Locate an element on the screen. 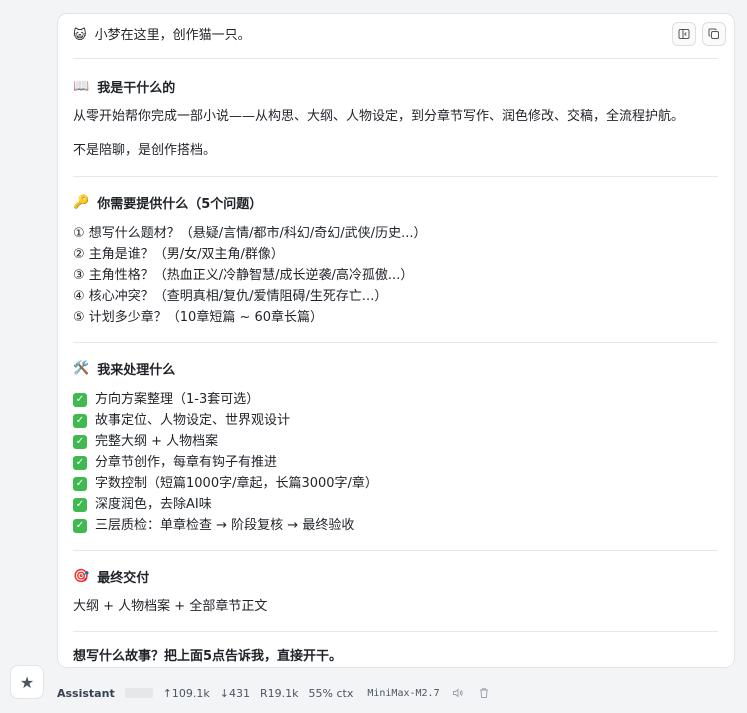 This screenshot has width=747, height=713. delete-button is located at coordinates (484, 693).